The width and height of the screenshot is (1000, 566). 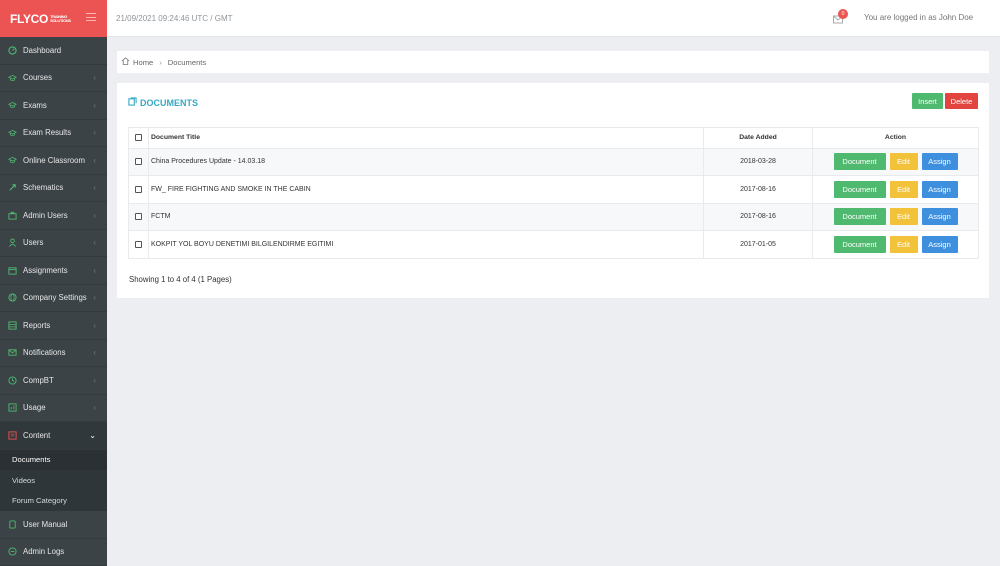 What do you see at coordinates (918, 17) in the screenshot?
I see `user-menu-label: You are logged in as John Doe` at bounding box center [918, 17].